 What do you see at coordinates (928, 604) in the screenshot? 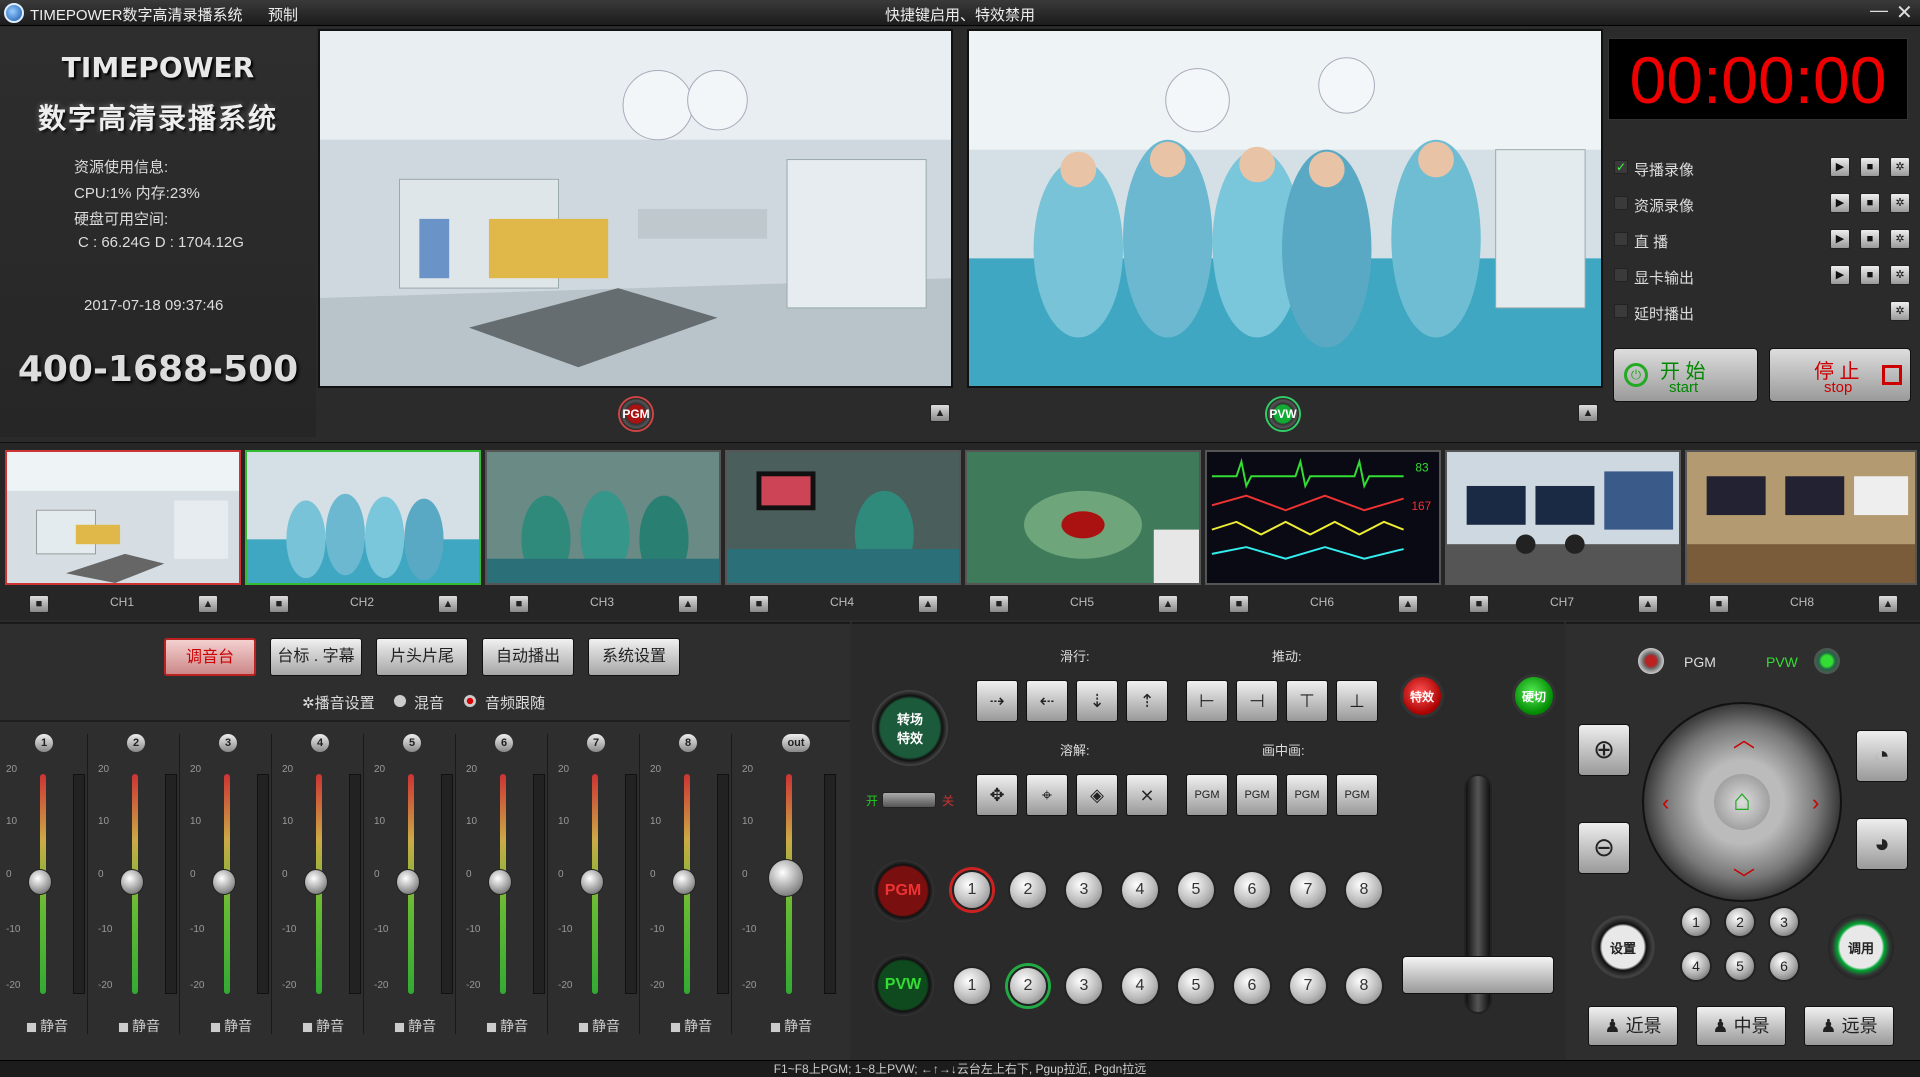
I see `ch4-snapshot-icon: ▲` at bounding box center [928, 604].